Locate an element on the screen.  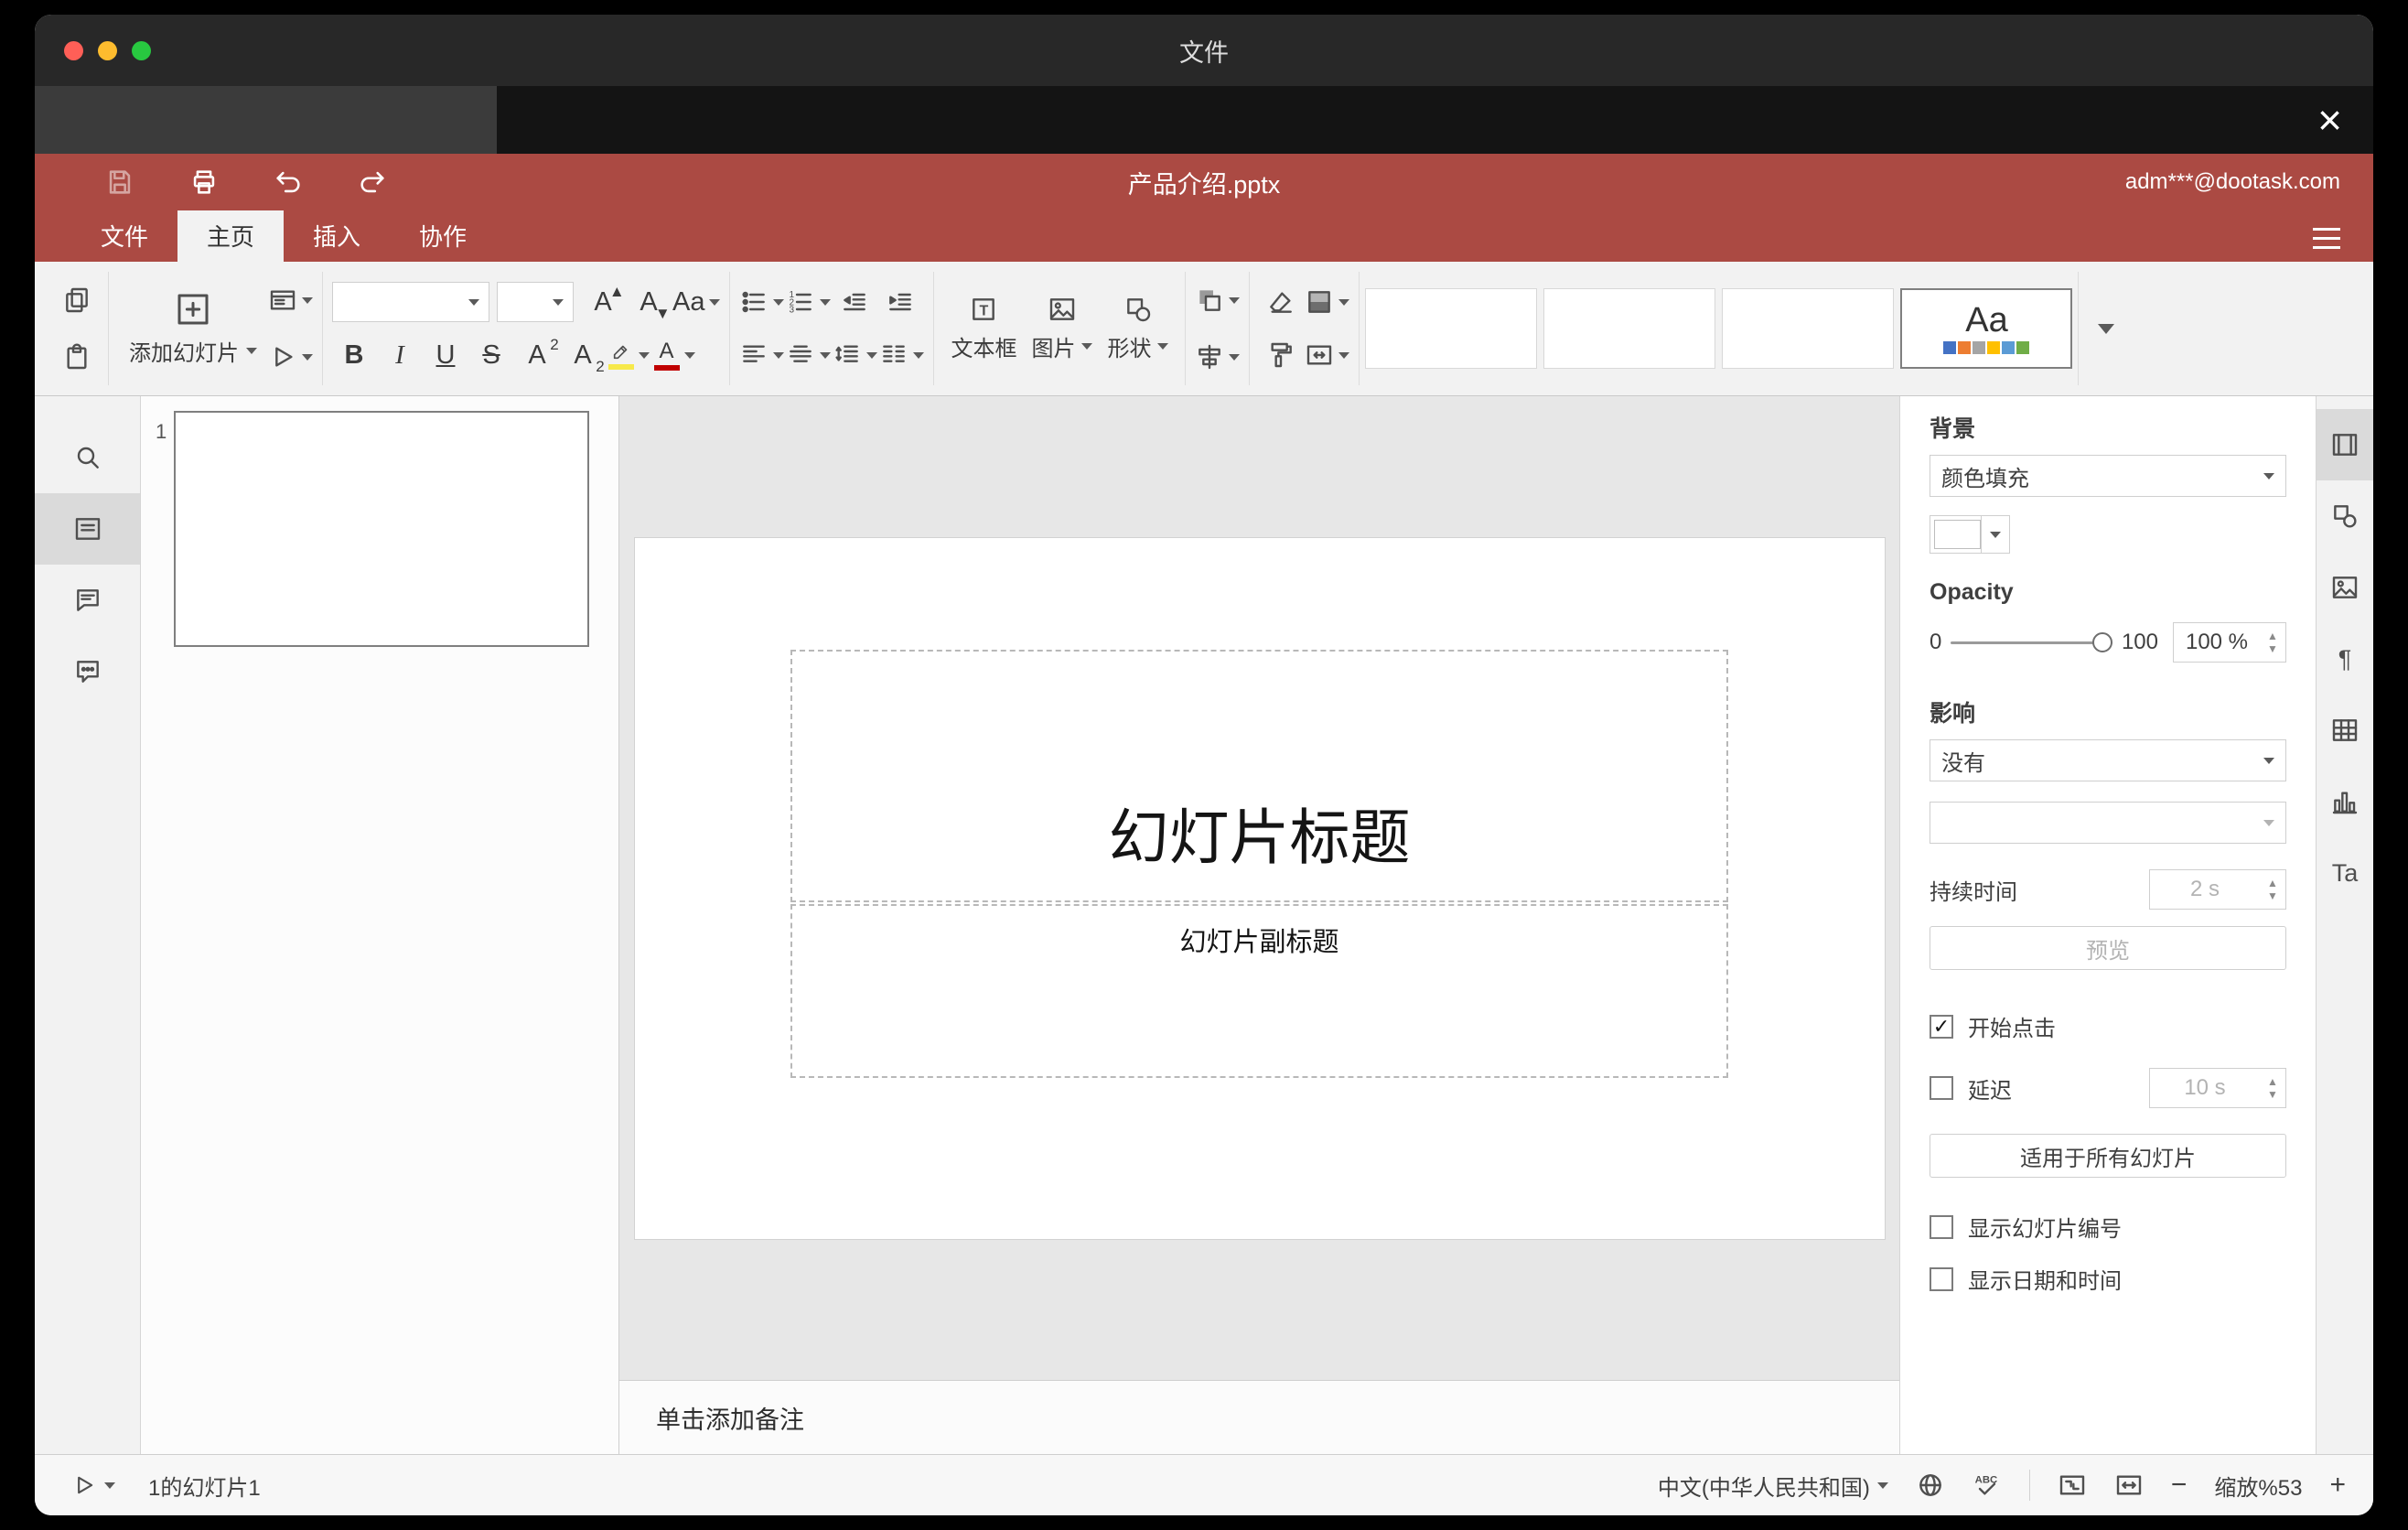
theme-gallery-expand-button is located at coordinates (2106, 328).